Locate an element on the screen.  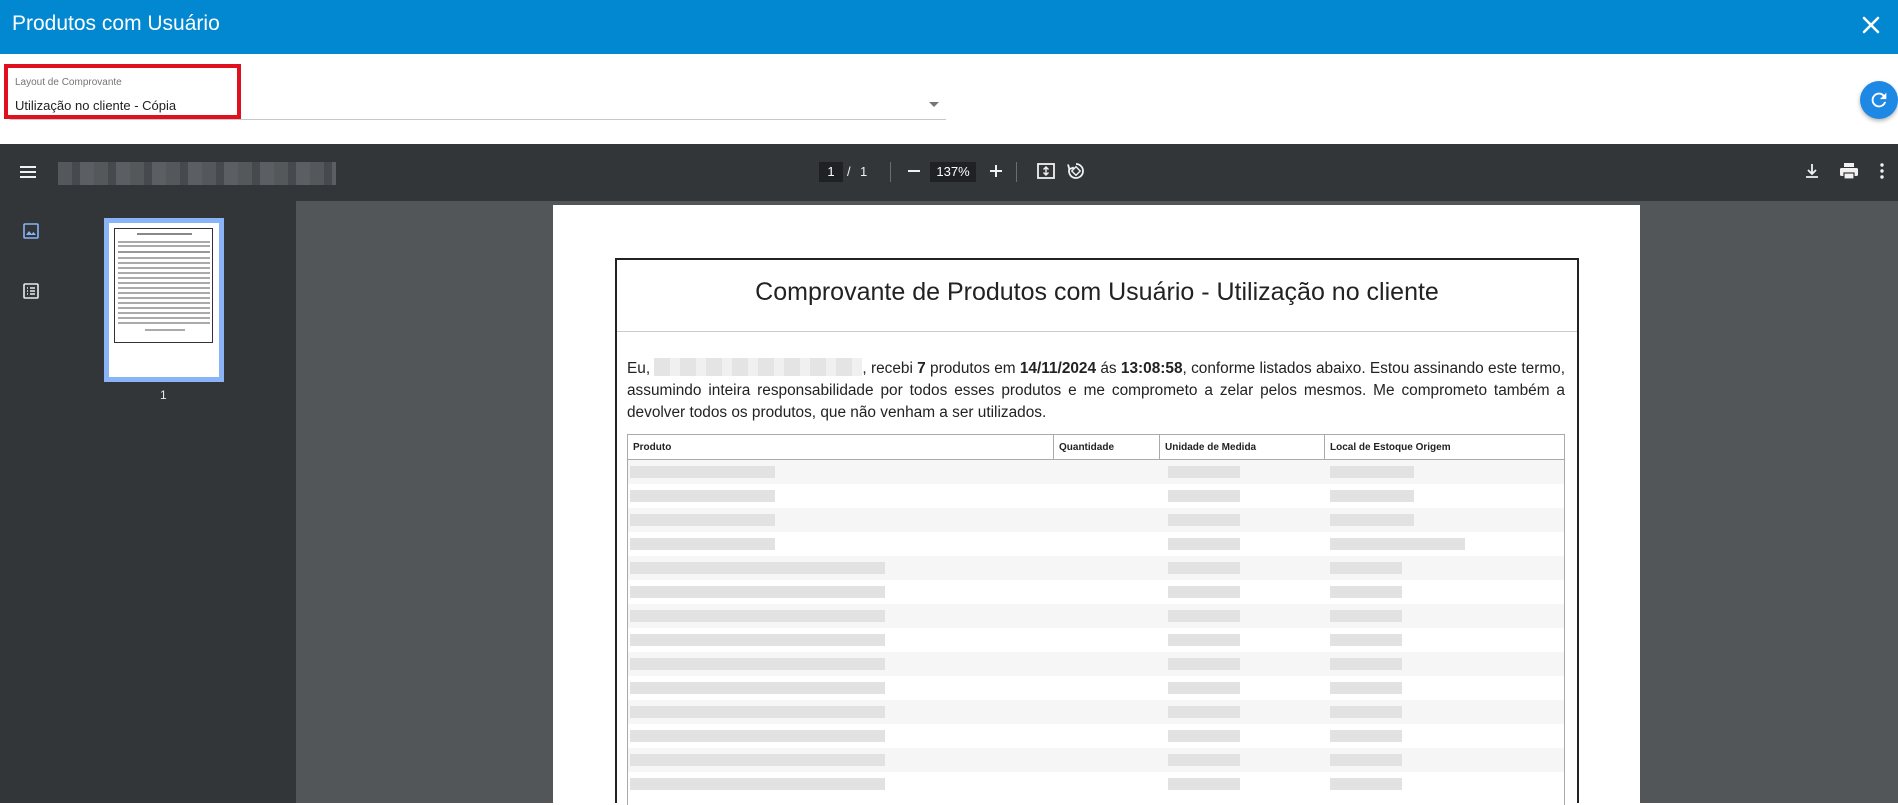
page-thumbnail is located at coordinates (164, 300).